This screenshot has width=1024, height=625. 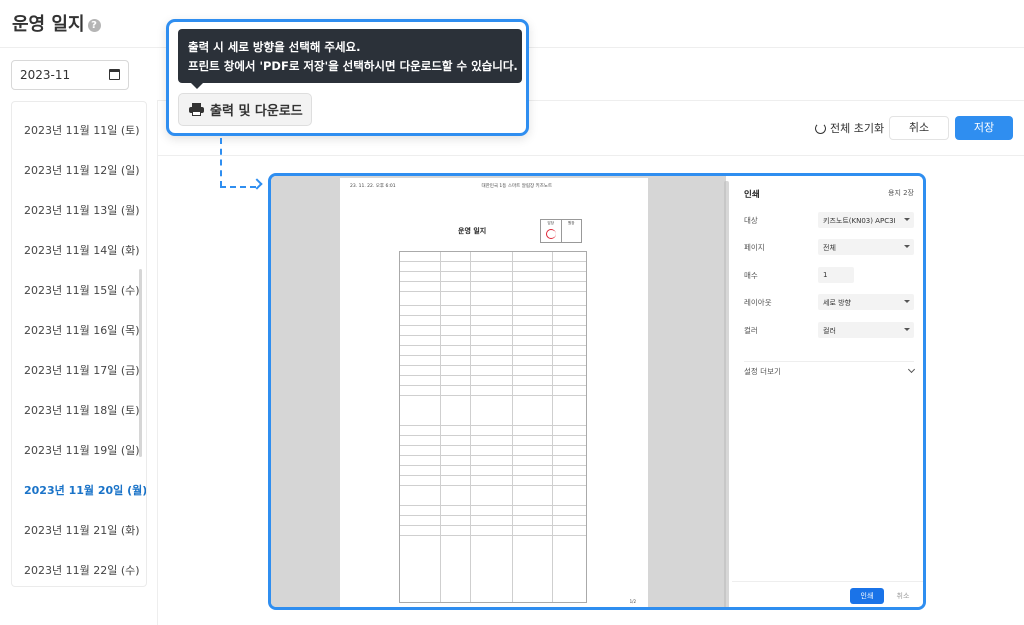 I want to click on print-label: 레이아웃, so click(x=758, y=302).